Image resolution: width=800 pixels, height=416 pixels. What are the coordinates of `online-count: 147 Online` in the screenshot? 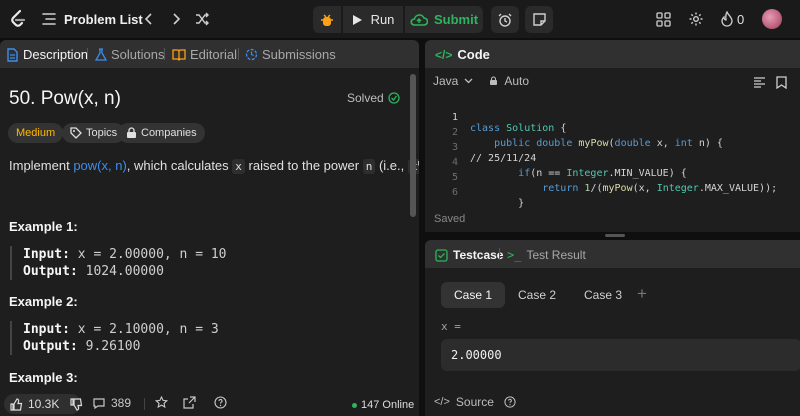 It's located at (388, 405).